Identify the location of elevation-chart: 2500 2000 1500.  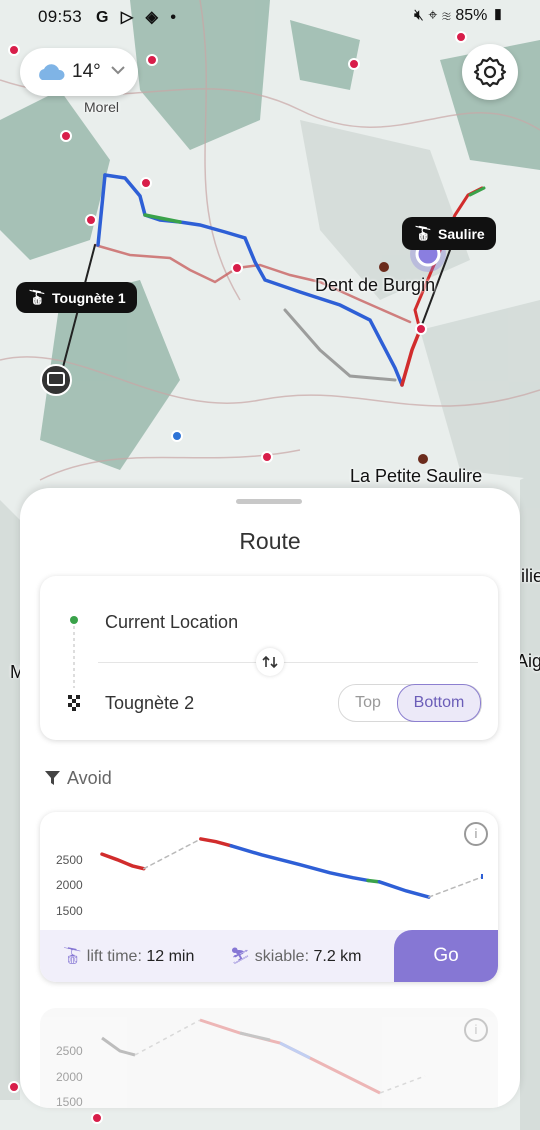
(269, 877).